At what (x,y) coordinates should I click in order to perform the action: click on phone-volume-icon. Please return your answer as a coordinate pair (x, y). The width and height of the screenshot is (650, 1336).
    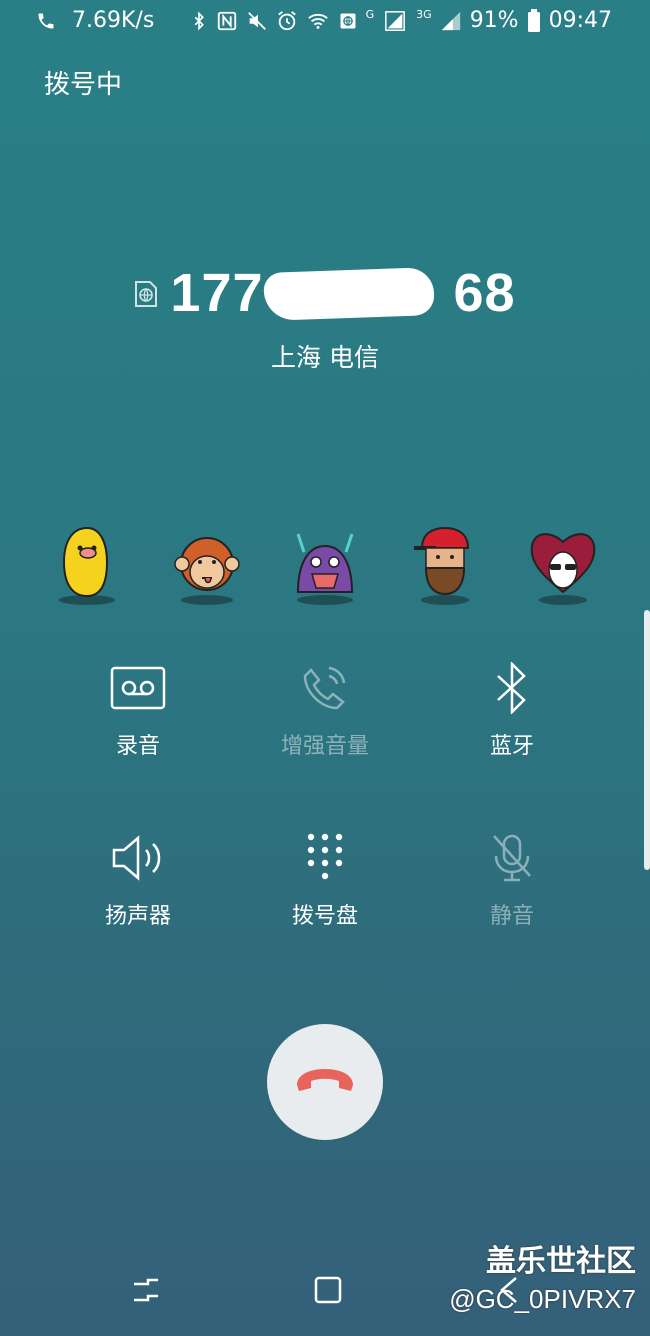
    Looking at the image, I should click on (325, 688).